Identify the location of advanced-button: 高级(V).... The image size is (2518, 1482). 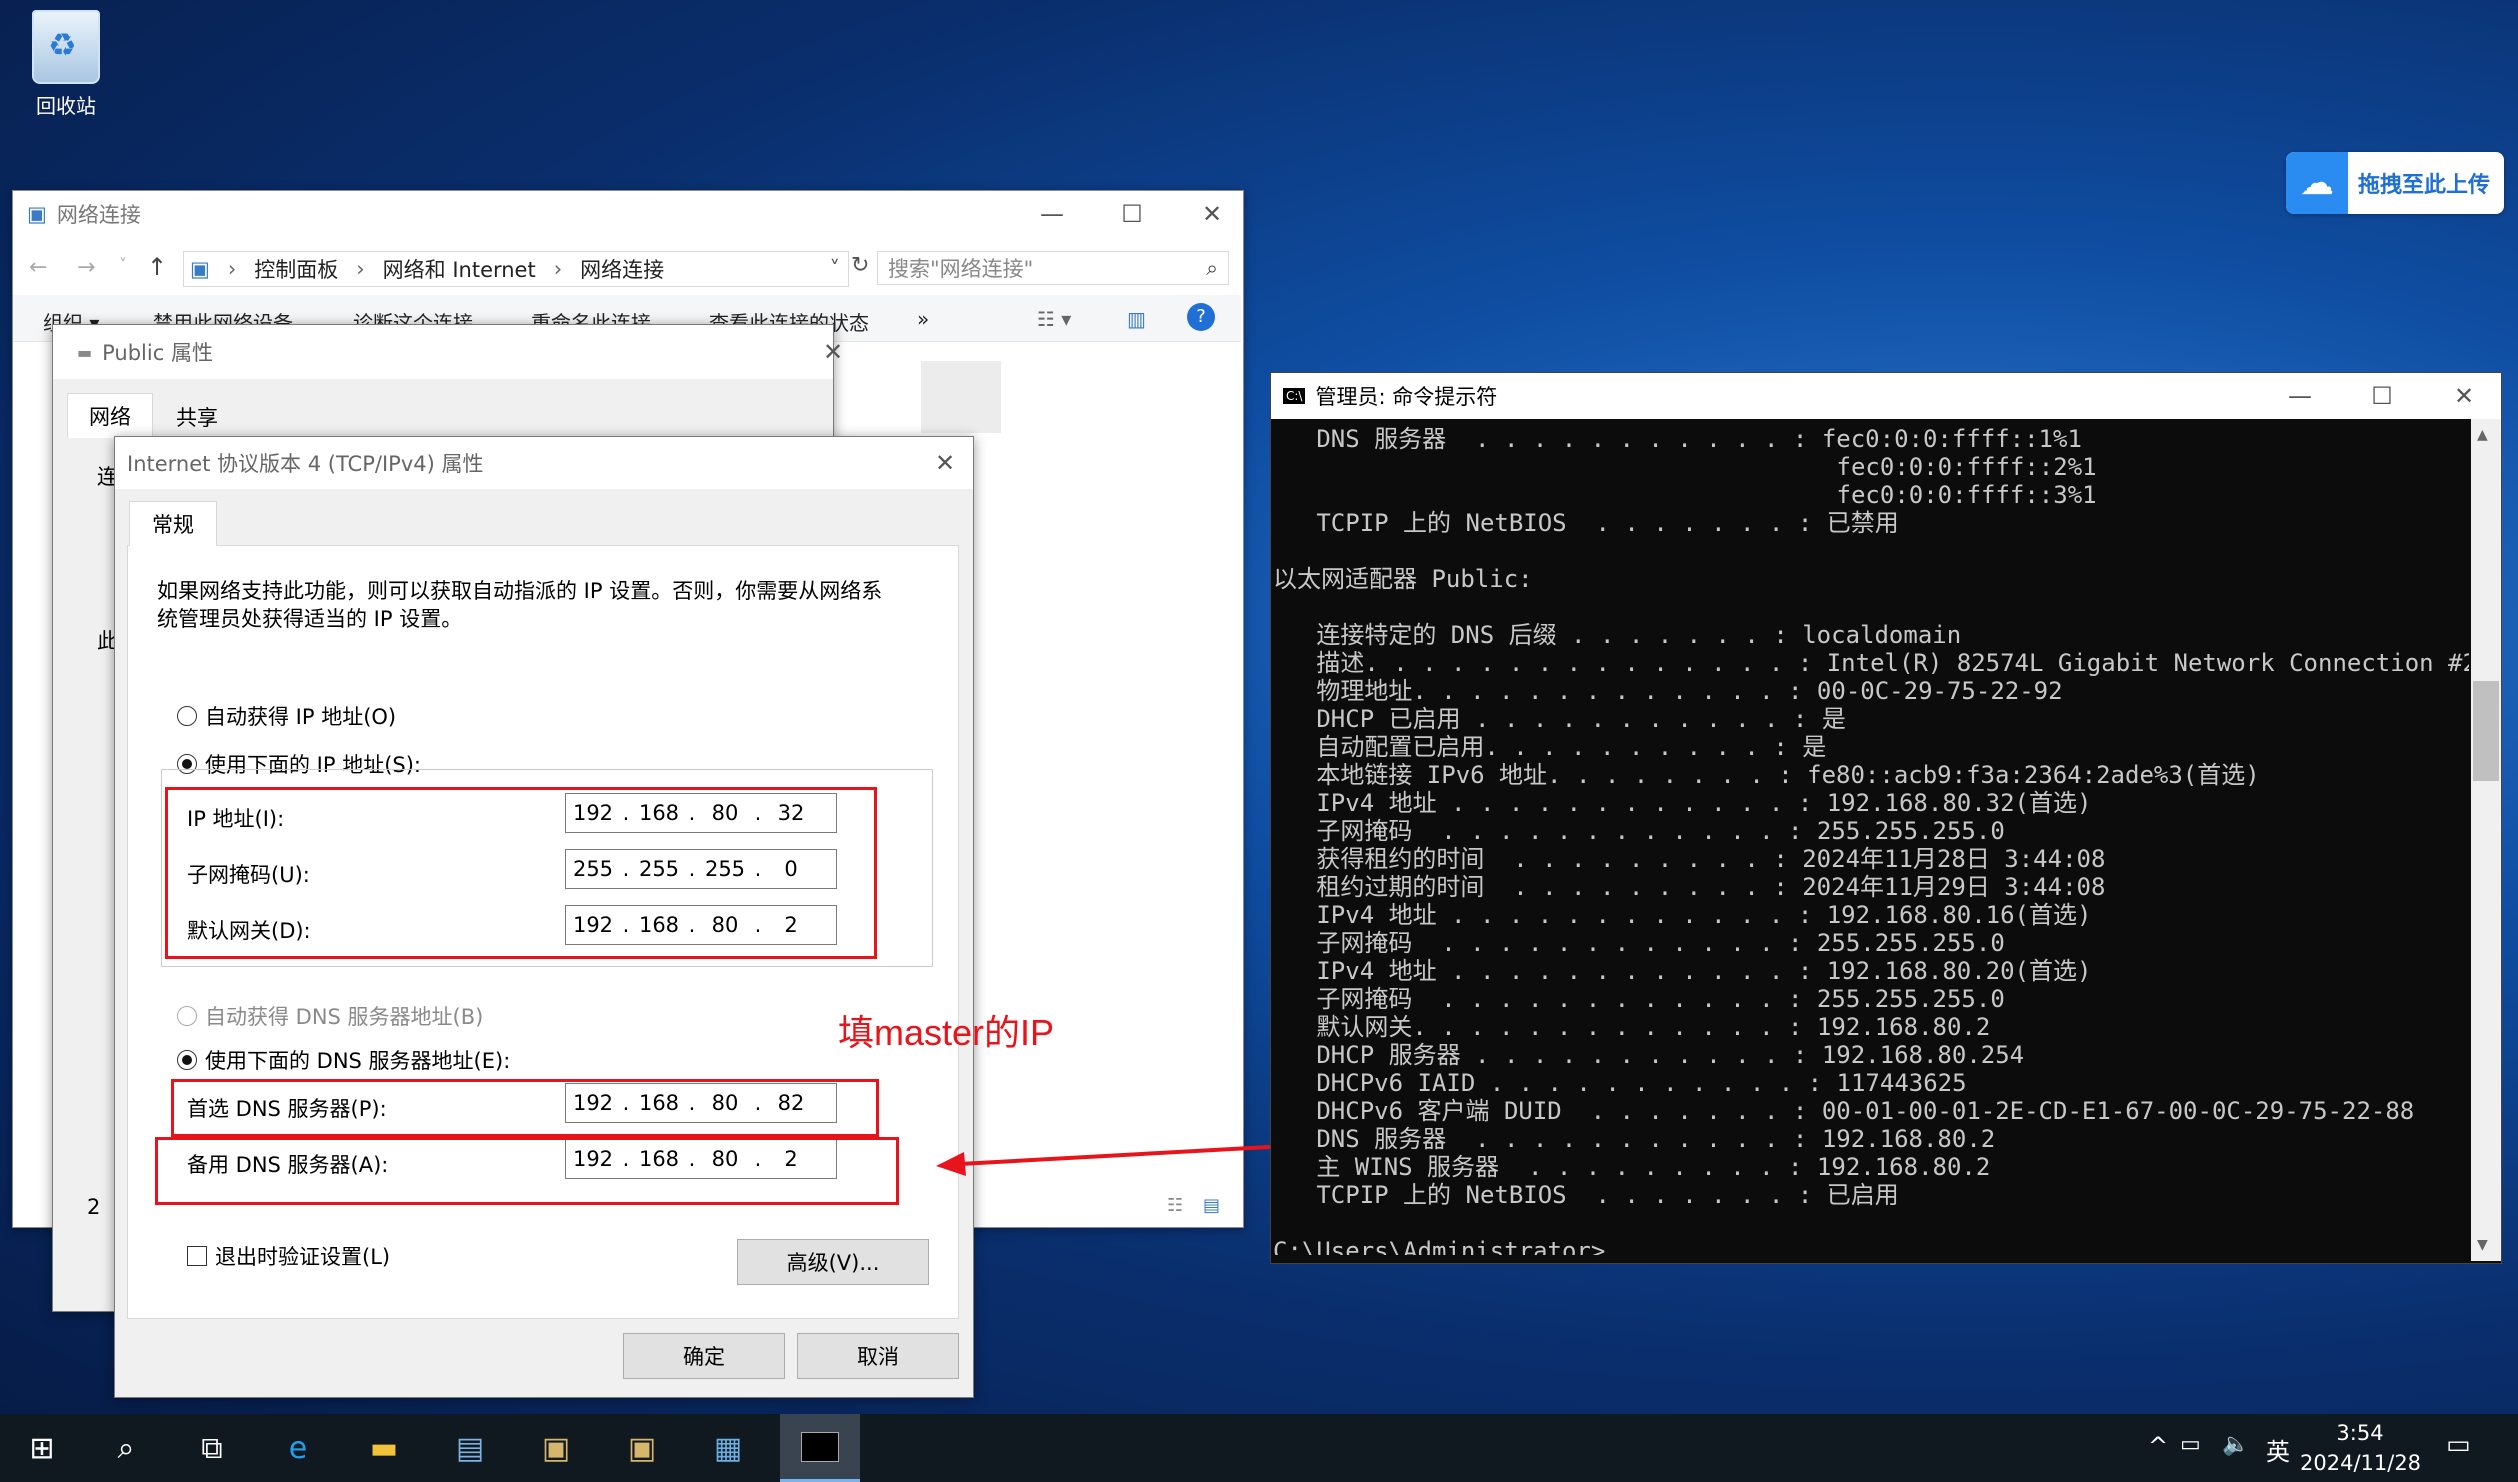
(833, 1262).